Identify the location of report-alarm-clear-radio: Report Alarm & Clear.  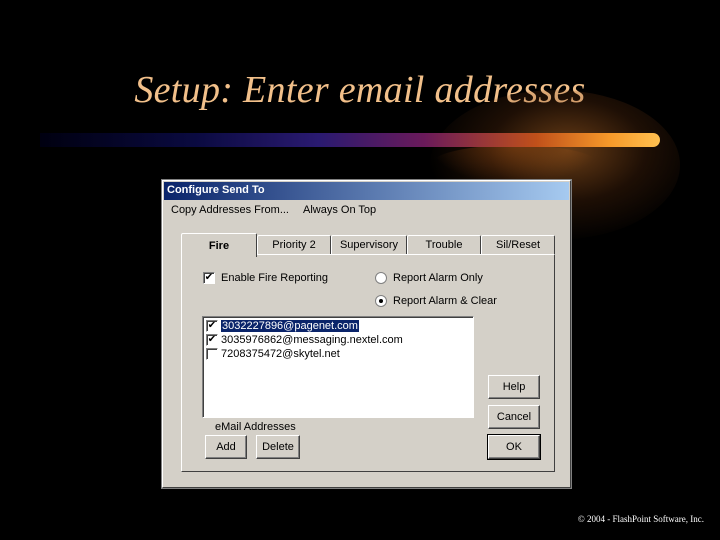
(436, 301).